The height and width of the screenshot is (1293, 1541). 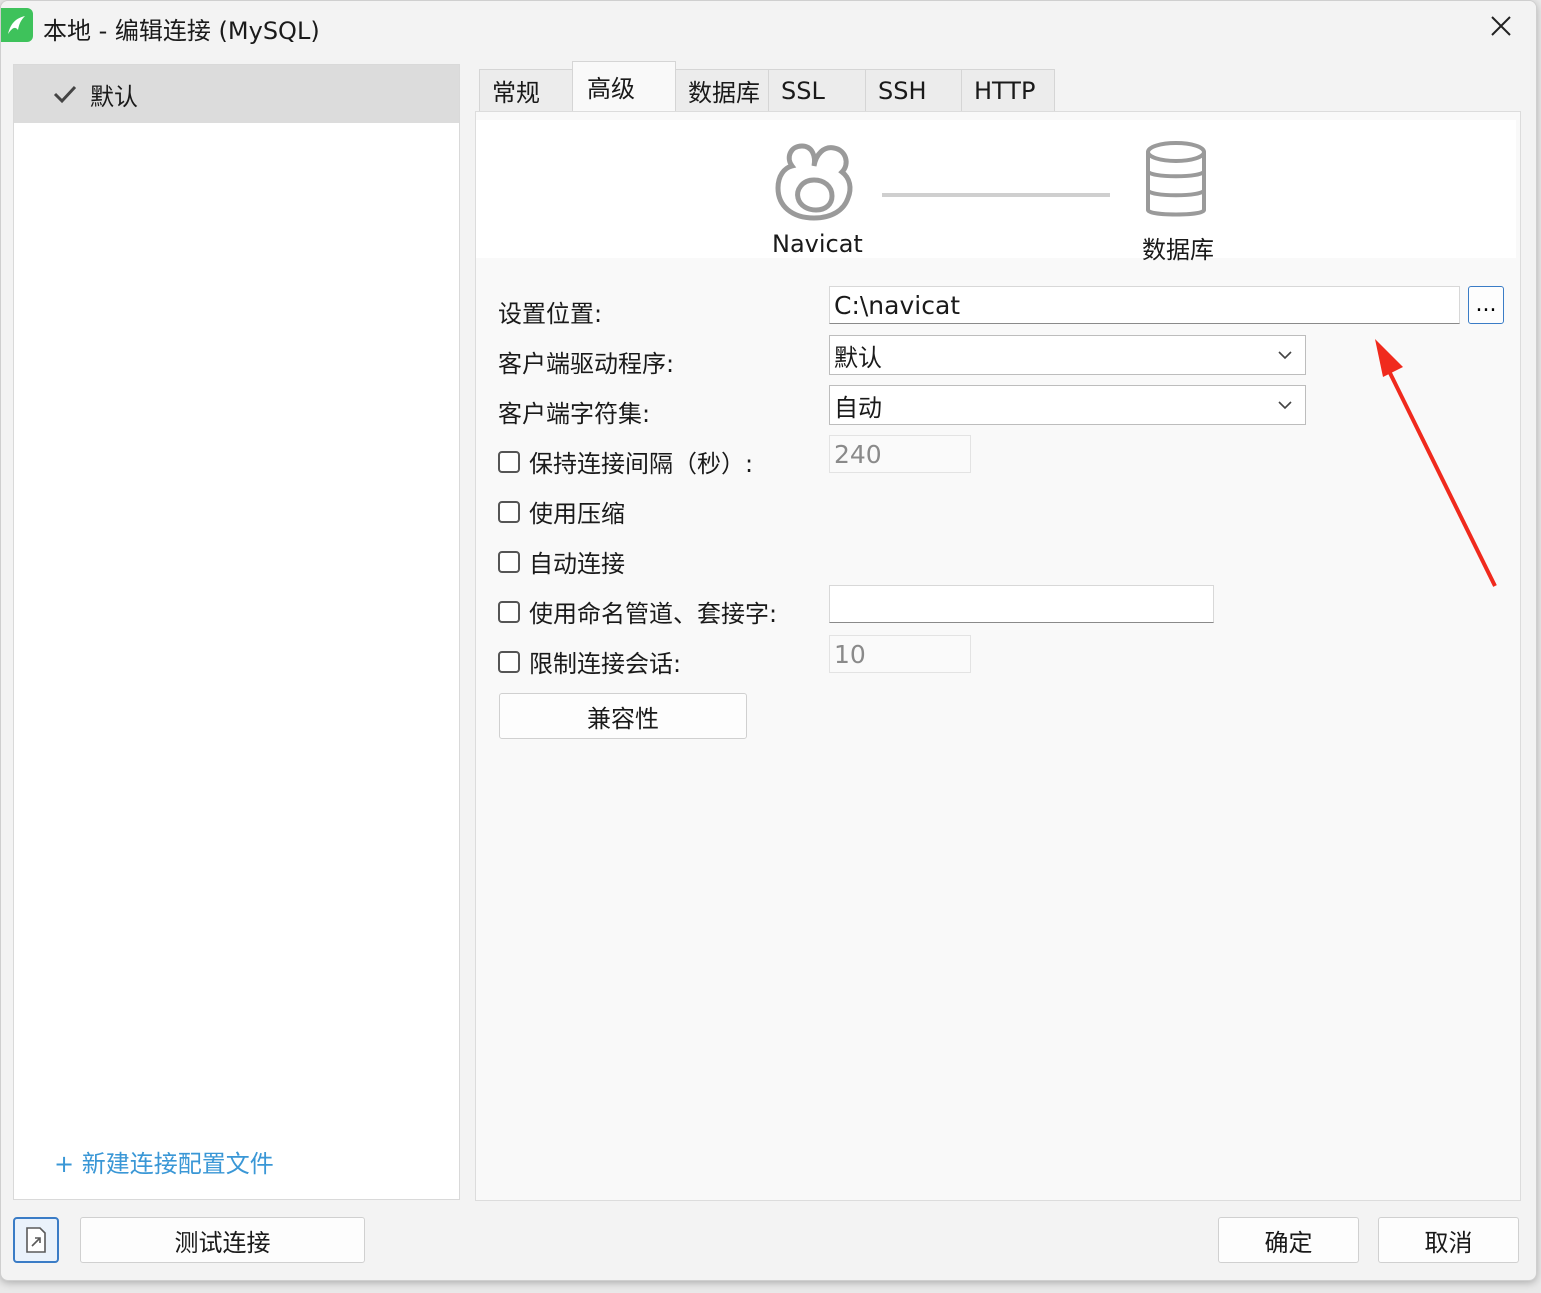 I want to click on named-pipe-input, so click(x=1021, y=604).